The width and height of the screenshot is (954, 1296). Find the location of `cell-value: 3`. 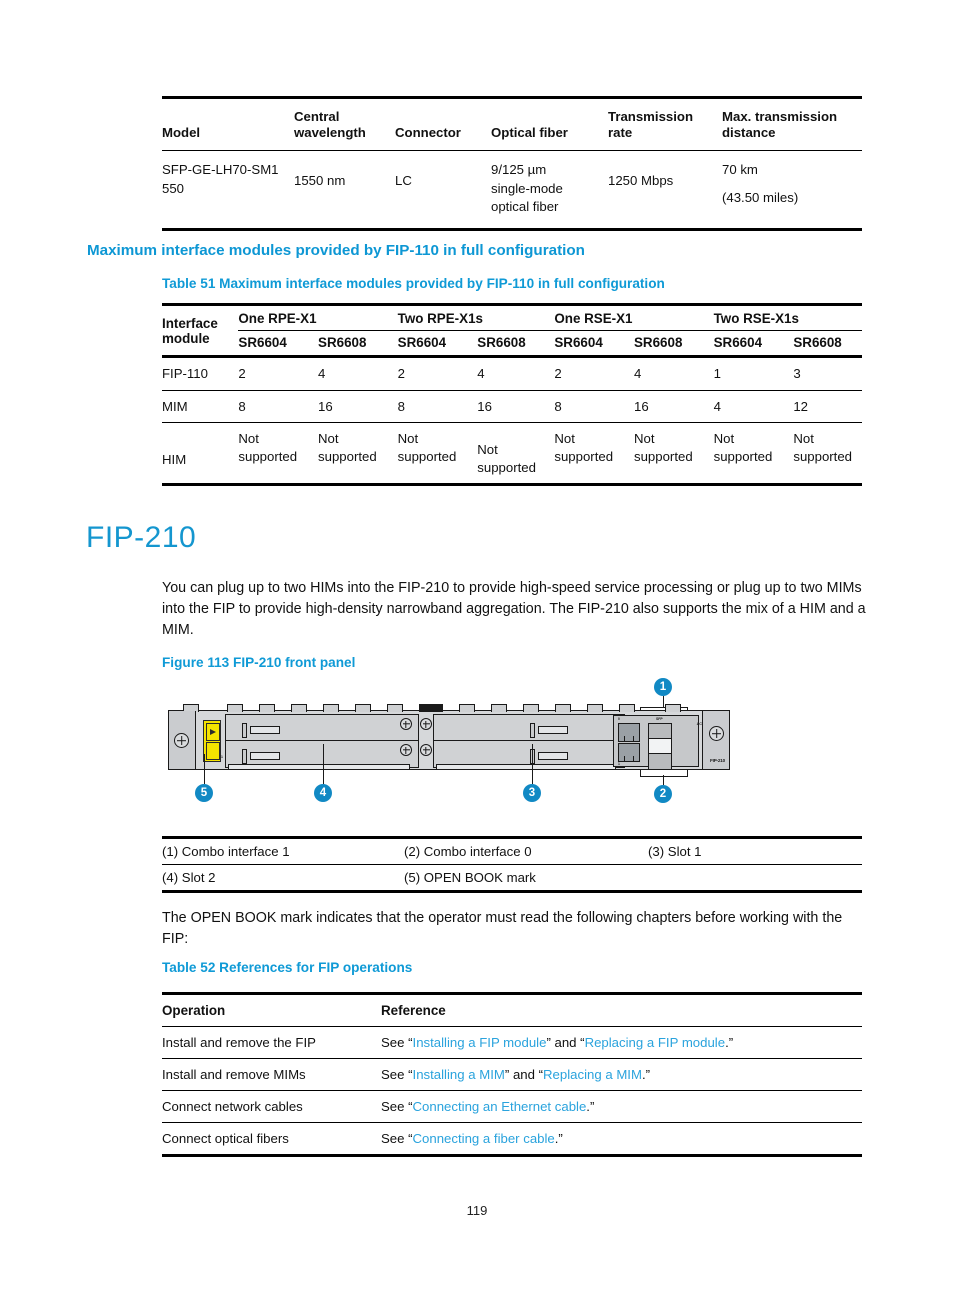

cell-value: 3 is located at coordinates (797, 373).